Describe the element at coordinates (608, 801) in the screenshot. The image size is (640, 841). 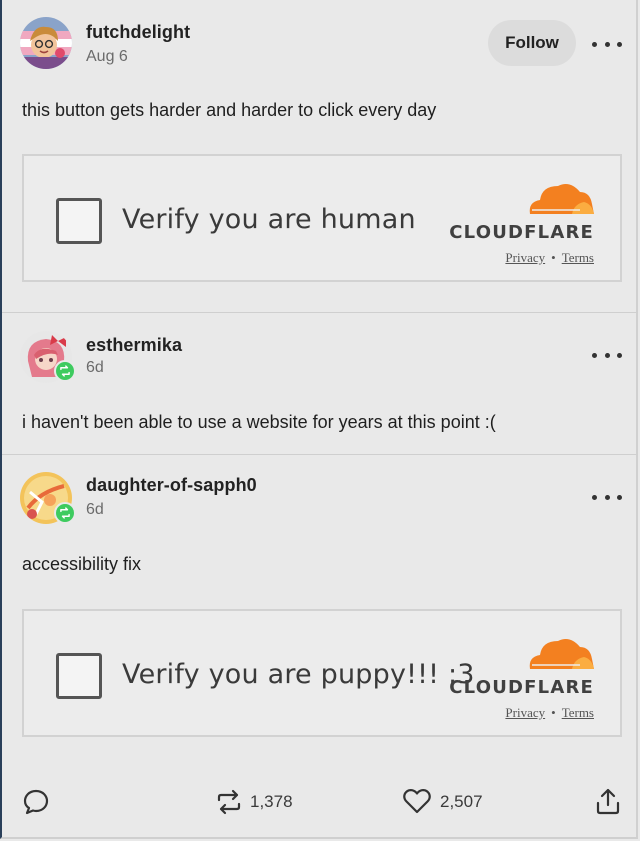
I see `share-icon` at that location.